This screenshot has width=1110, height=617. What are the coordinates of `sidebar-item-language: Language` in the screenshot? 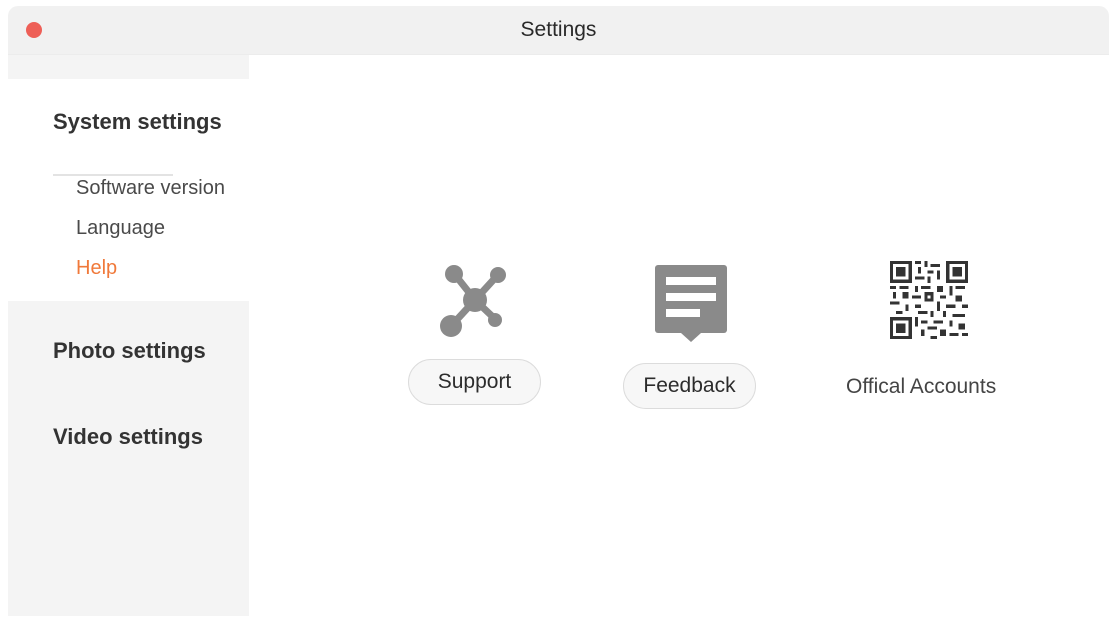 It's located at (120, 228).